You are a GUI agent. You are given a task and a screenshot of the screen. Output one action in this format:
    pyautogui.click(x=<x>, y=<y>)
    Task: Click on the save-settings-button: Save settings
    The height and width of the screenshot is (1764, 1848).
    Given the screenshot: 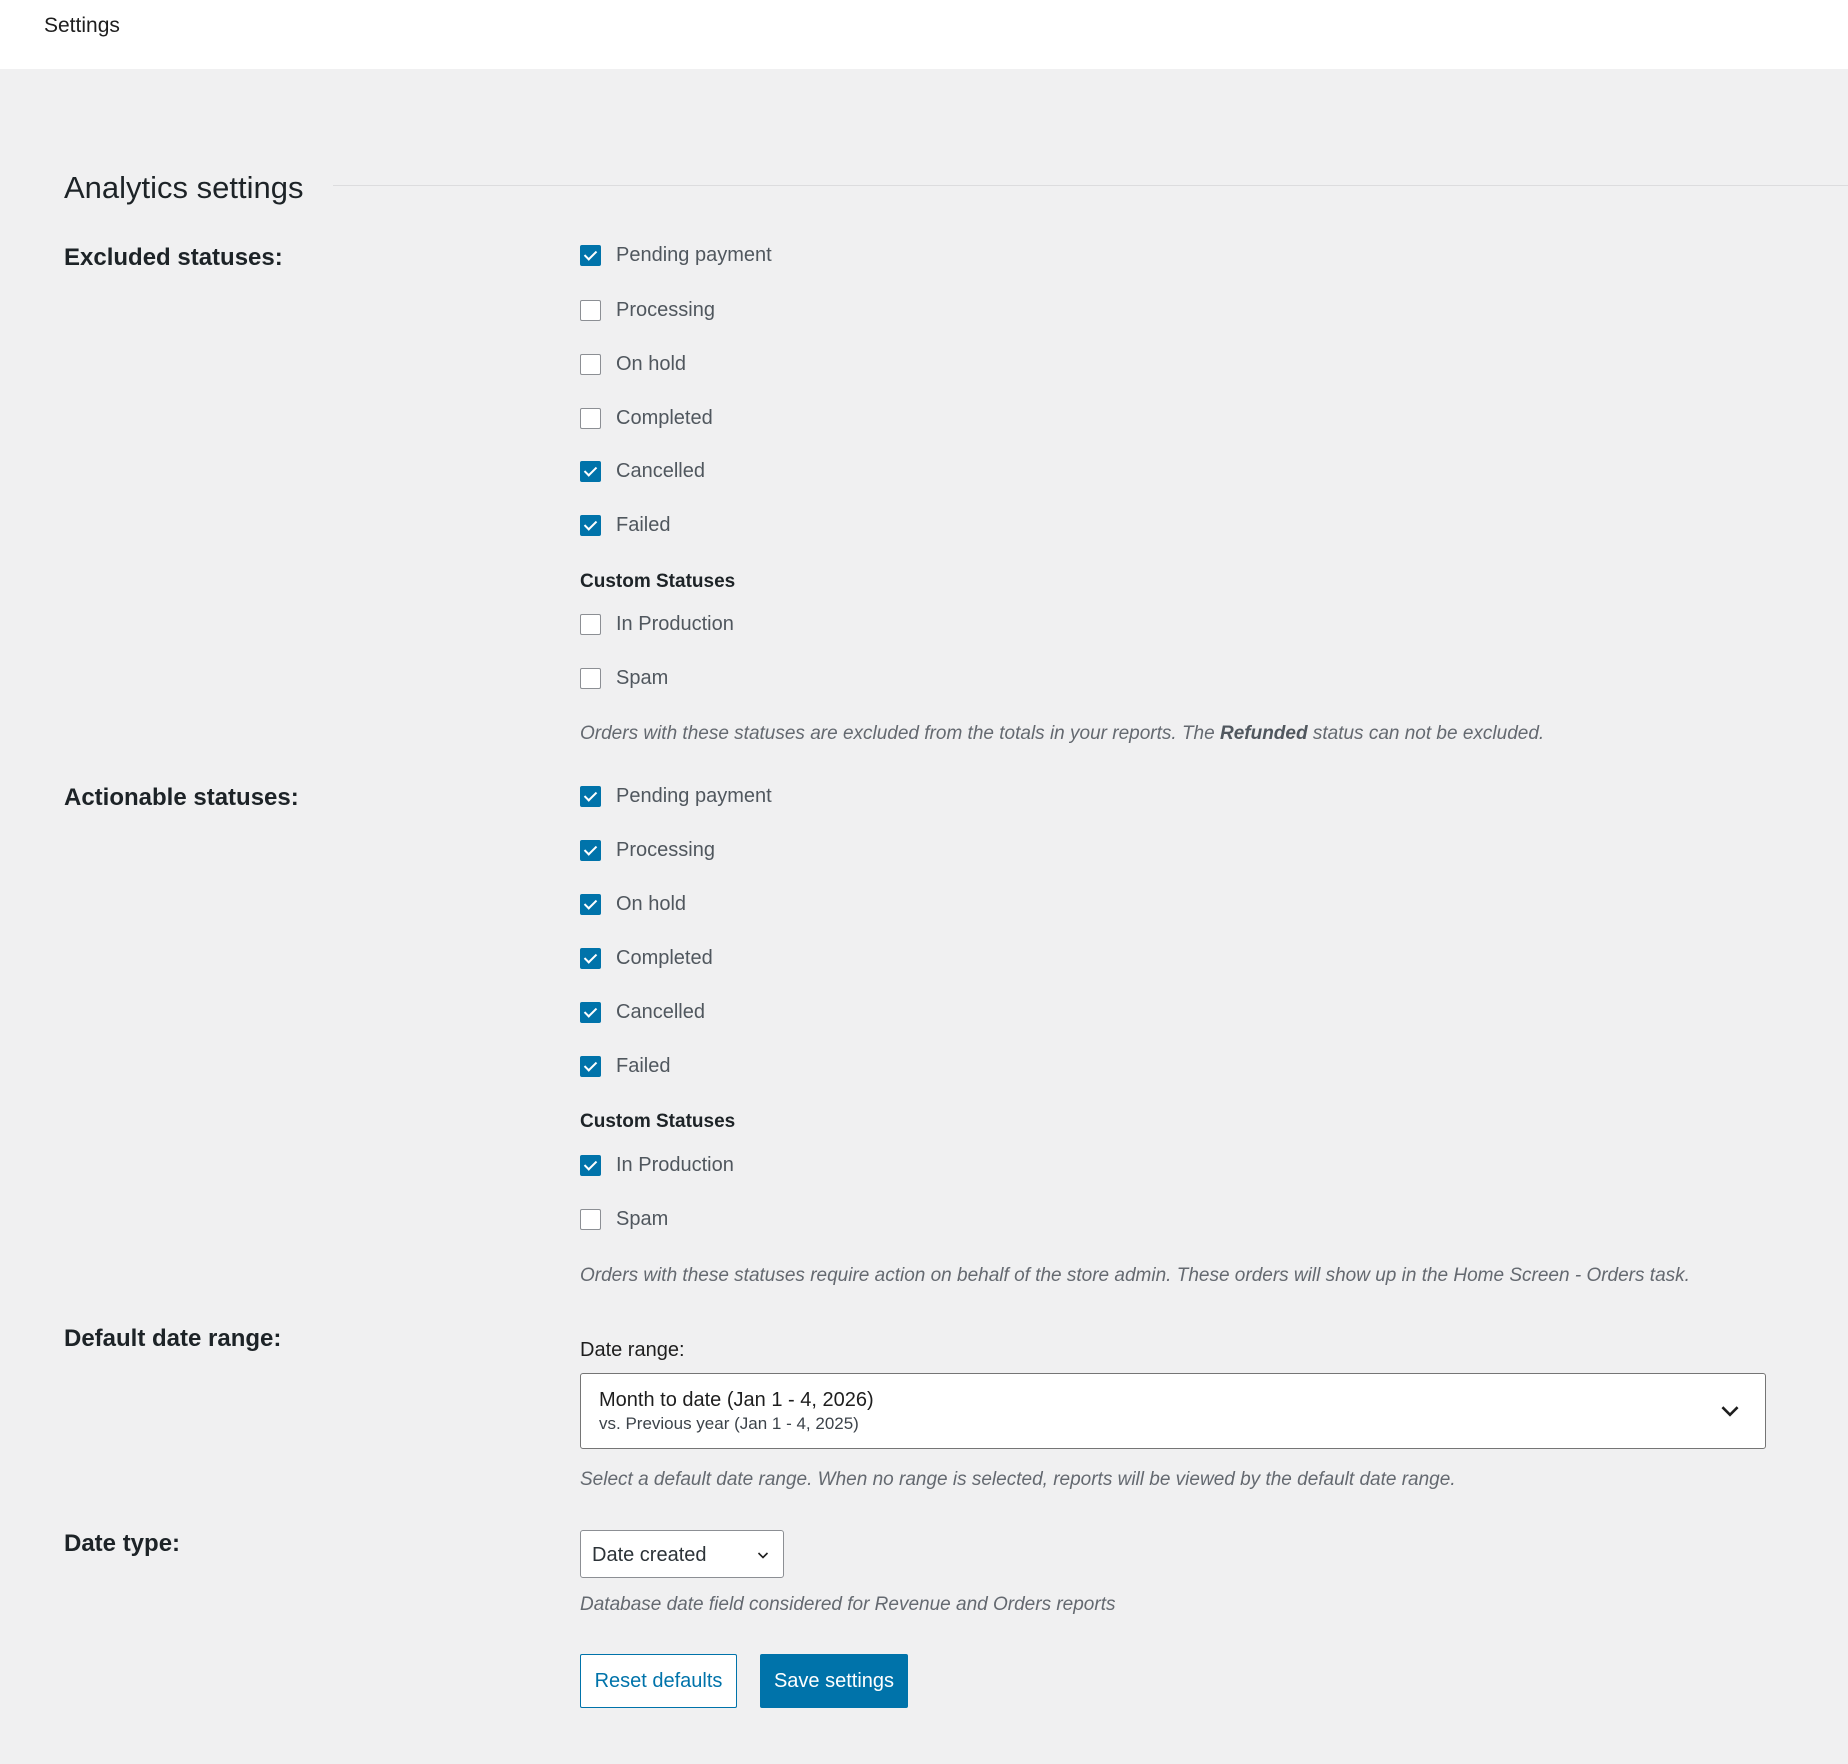 What is the action you would take?
    pyautogui.click(x=834, y=1681)
    